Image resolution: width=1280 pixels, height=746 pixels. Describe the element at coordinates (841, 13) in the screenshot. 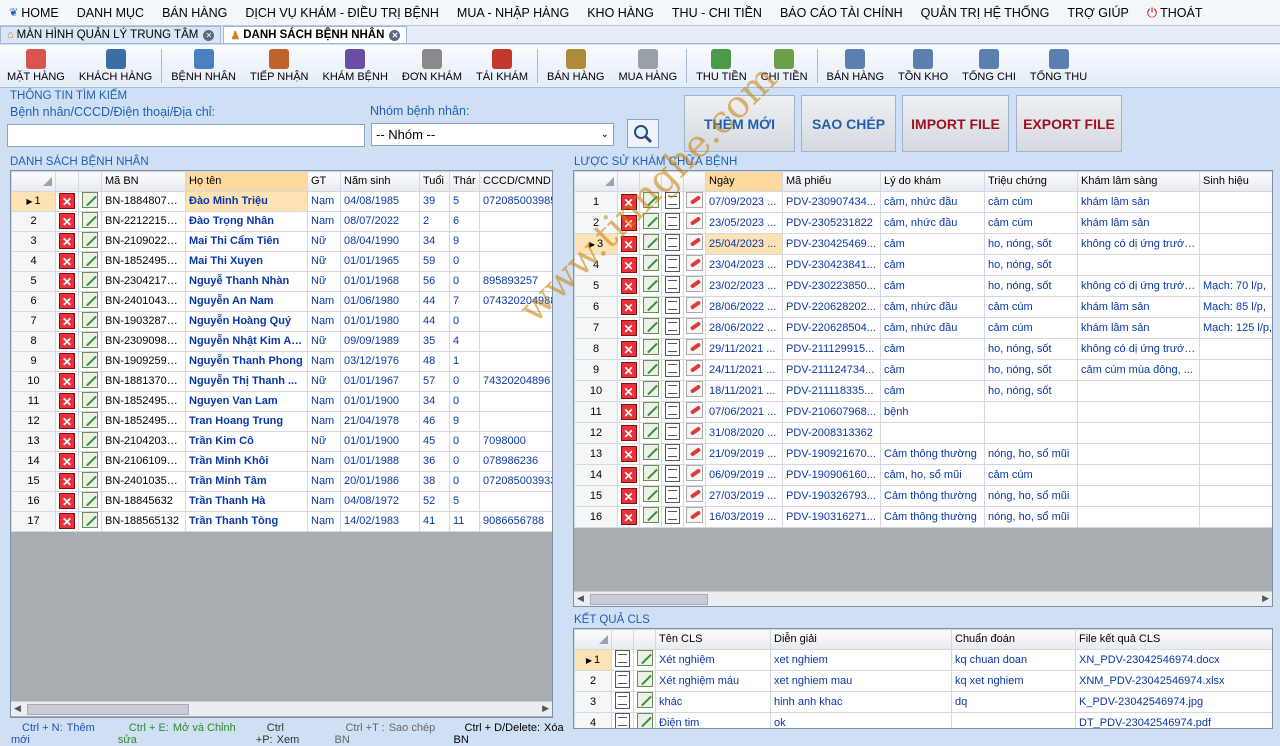

I see `menu-item-7: BÁO CÁO TÀI CHÍNH` at that location.